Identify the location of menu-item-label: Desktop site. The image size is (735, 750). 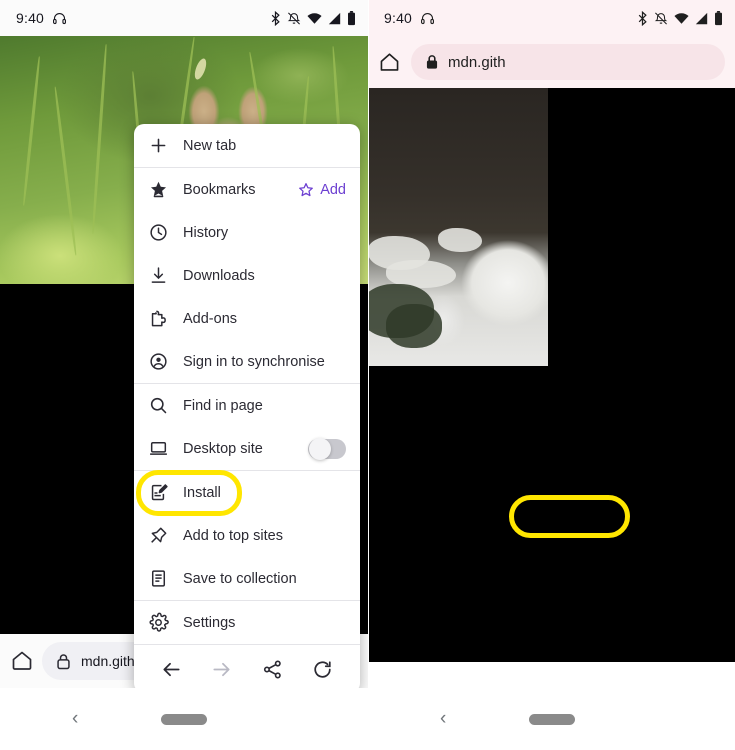
(223, 448).